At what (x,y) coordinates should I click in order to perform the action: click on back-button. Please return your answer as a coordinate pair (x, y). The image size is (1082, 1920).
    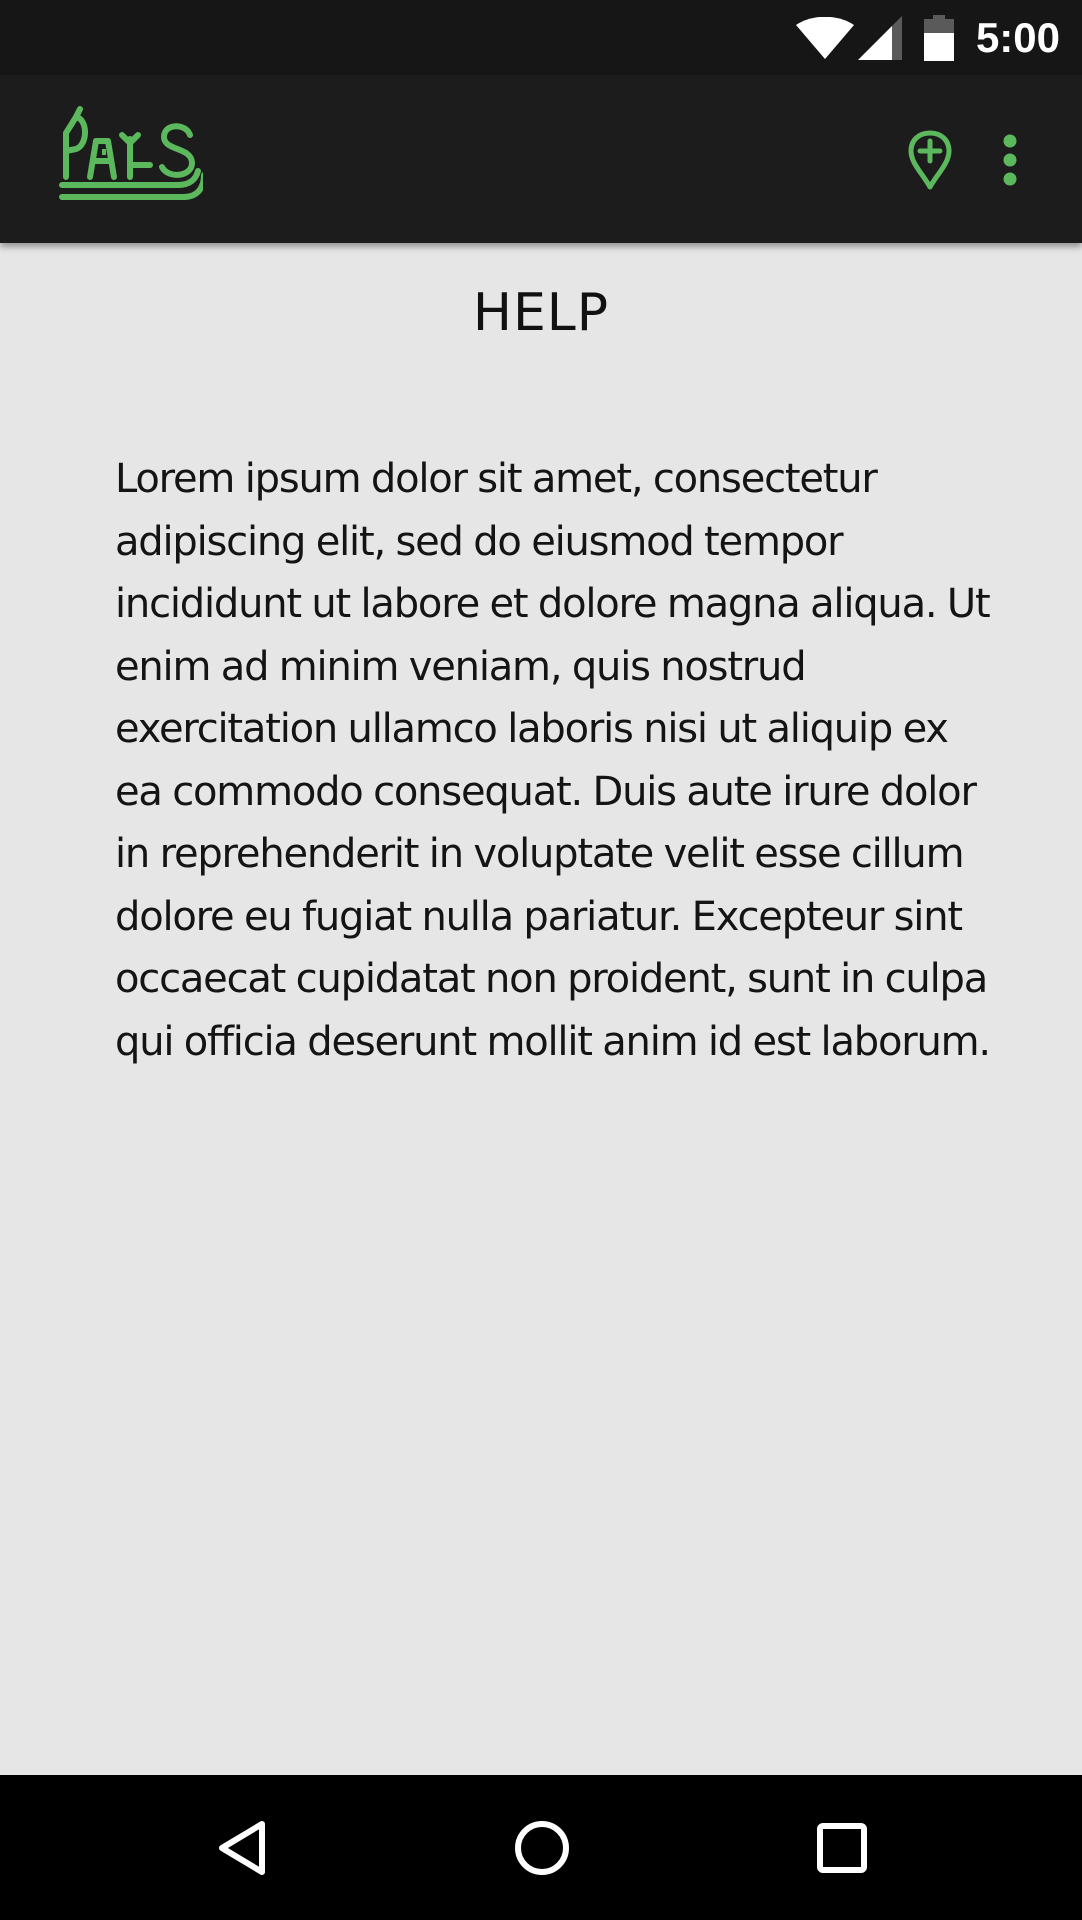
    Looking at the image, I should click on (242, 1847).